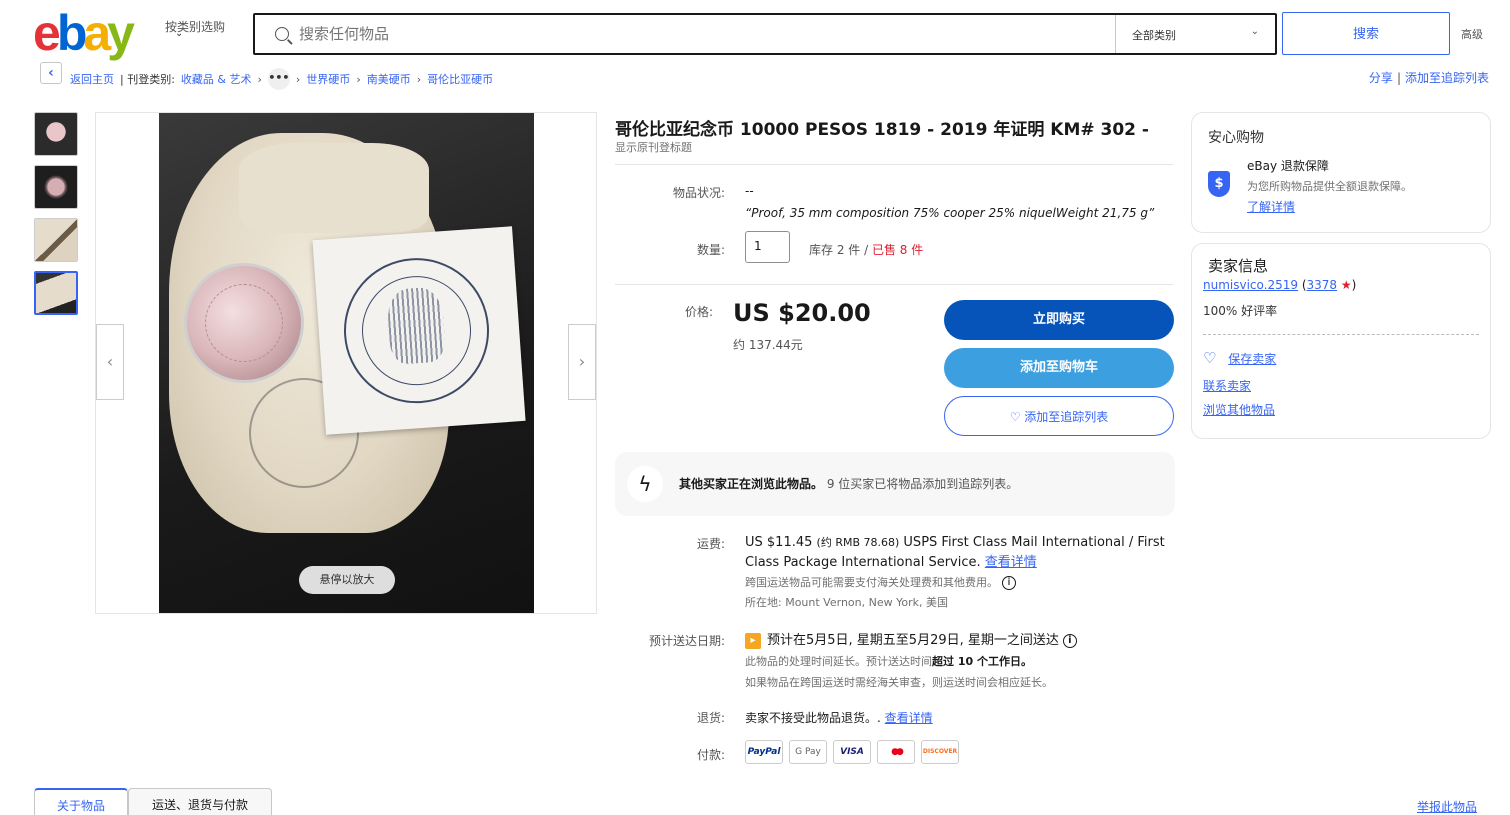 This screenshot has width=1510, height=815. Describe the element at coordinates (1059, 320) in the screenshot. I see `buy-now-button: 立即购买` at that location.